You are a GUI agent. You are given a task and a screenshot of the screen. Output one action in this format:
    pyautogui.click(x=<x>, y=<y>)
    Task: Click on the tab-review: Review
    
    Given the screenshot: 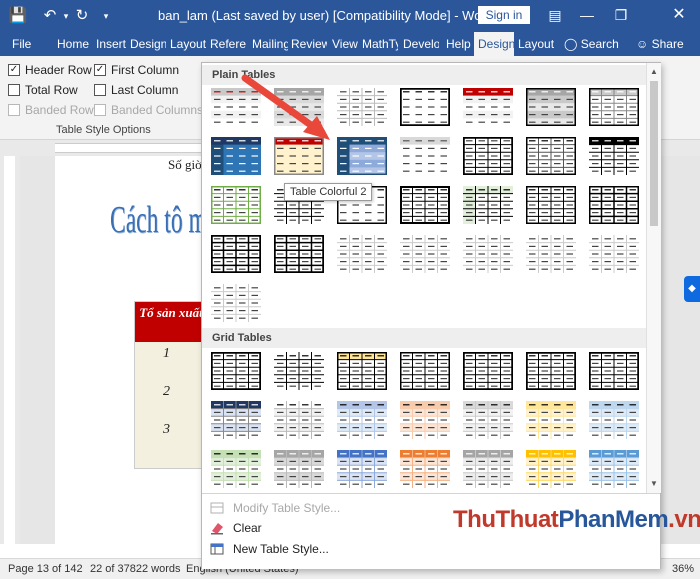 What is the action you would take?
    pyautogui.click(x=309, y=44)
    